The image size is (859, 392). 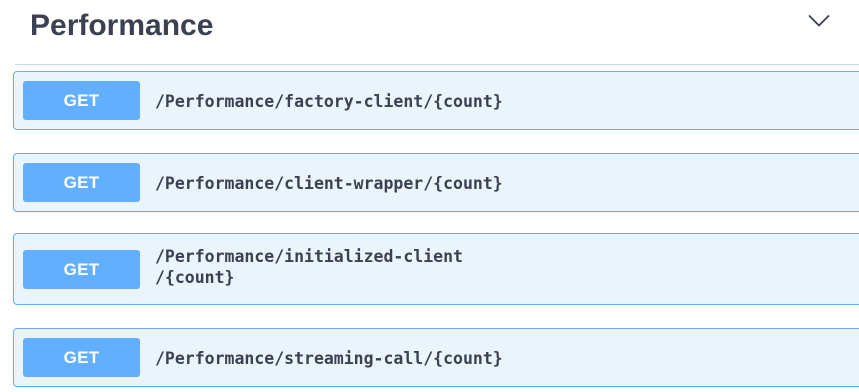 I want to click on section-divider, so click(x=437, y=64).